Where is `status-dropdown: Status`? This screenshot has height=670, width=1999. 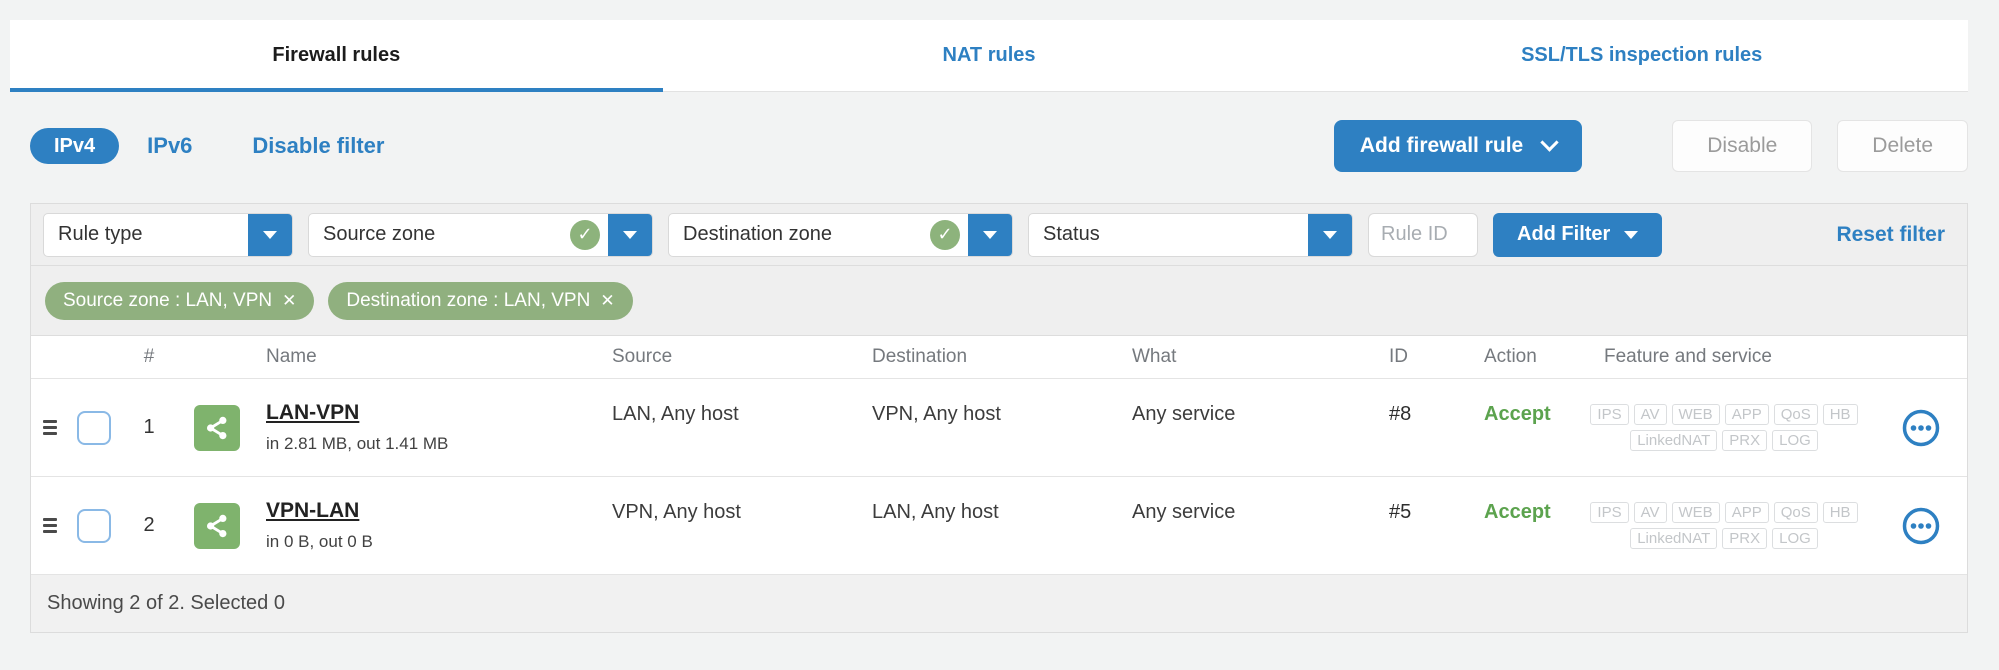
status-dropdown: Status is located at coordinates (1190, 234).